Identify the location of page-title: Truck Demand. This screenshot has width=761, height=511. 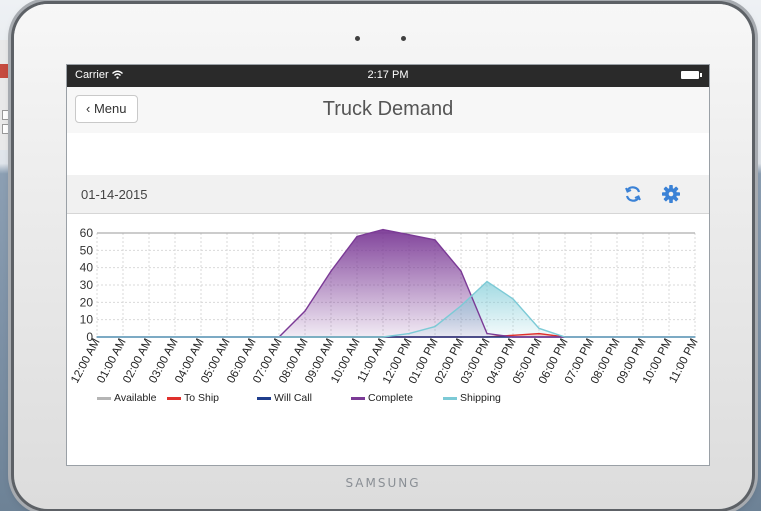
(388, 109).